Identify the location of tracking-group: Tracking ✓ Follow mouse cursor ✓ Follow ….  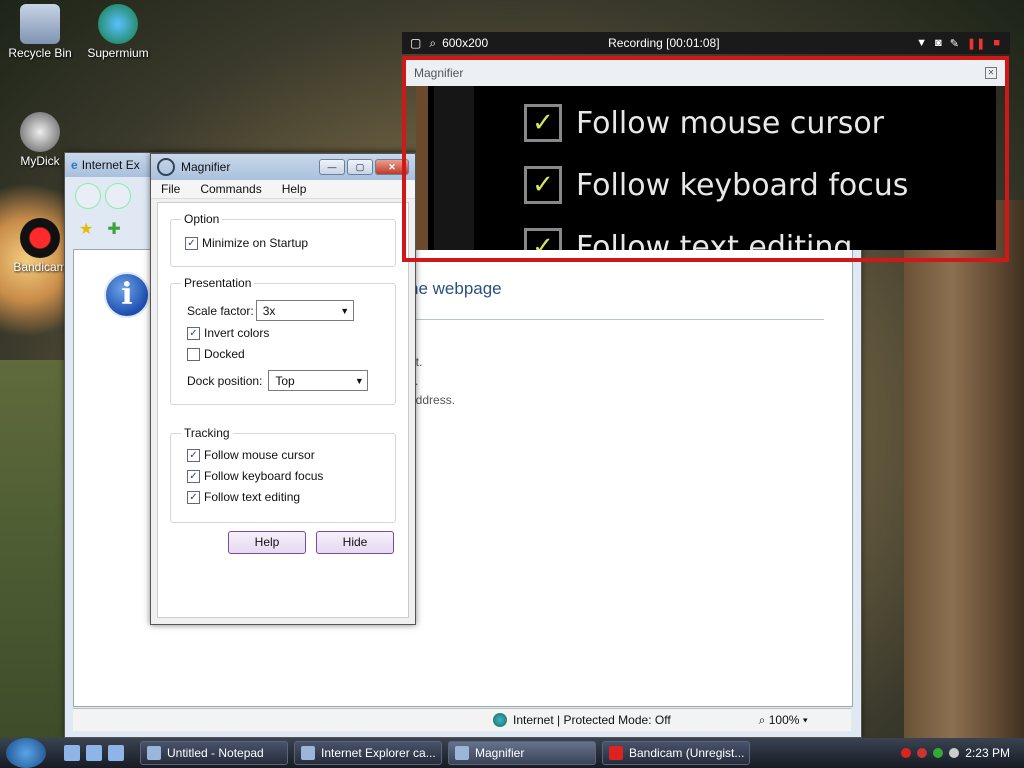
(283, 474).